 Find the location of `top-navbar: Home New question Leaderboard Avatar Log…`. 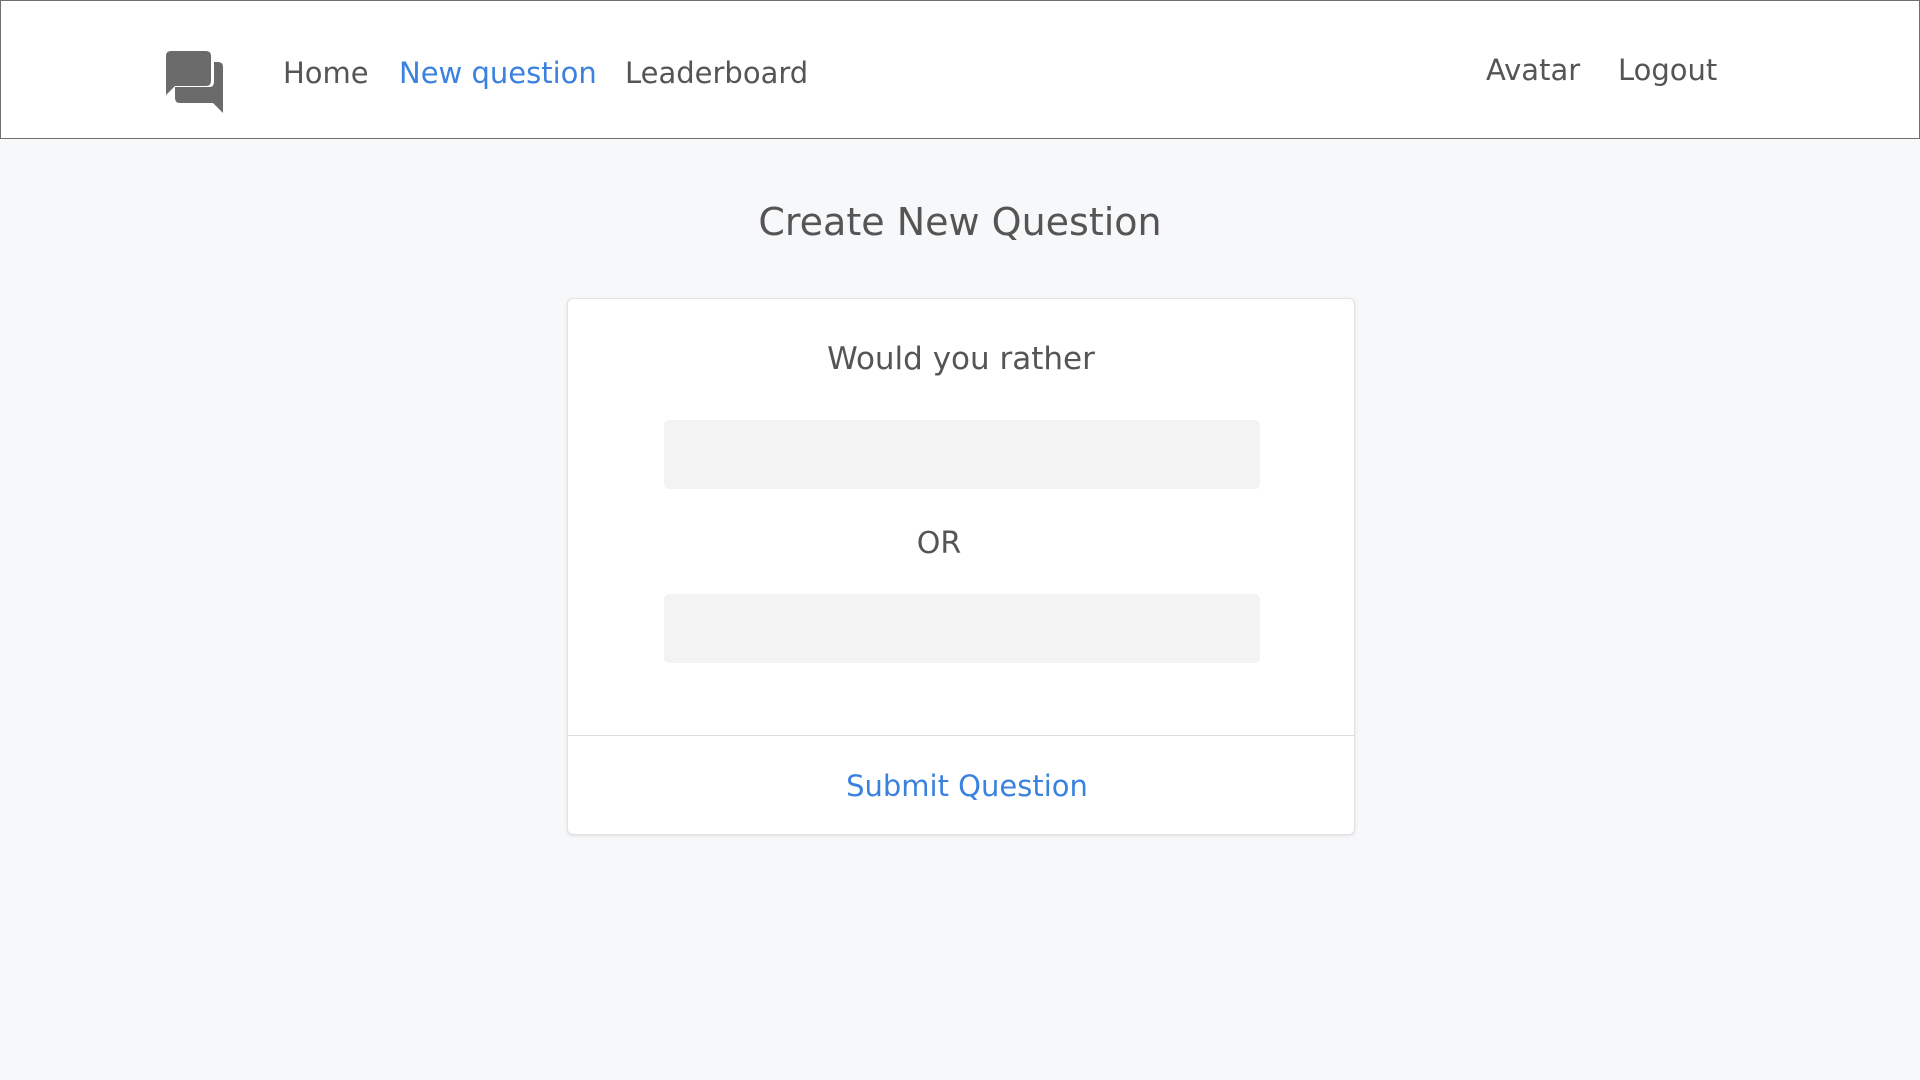

top-navbar: Home New question Leaderboard Avatar Log… is located at coordinates (960, 69).